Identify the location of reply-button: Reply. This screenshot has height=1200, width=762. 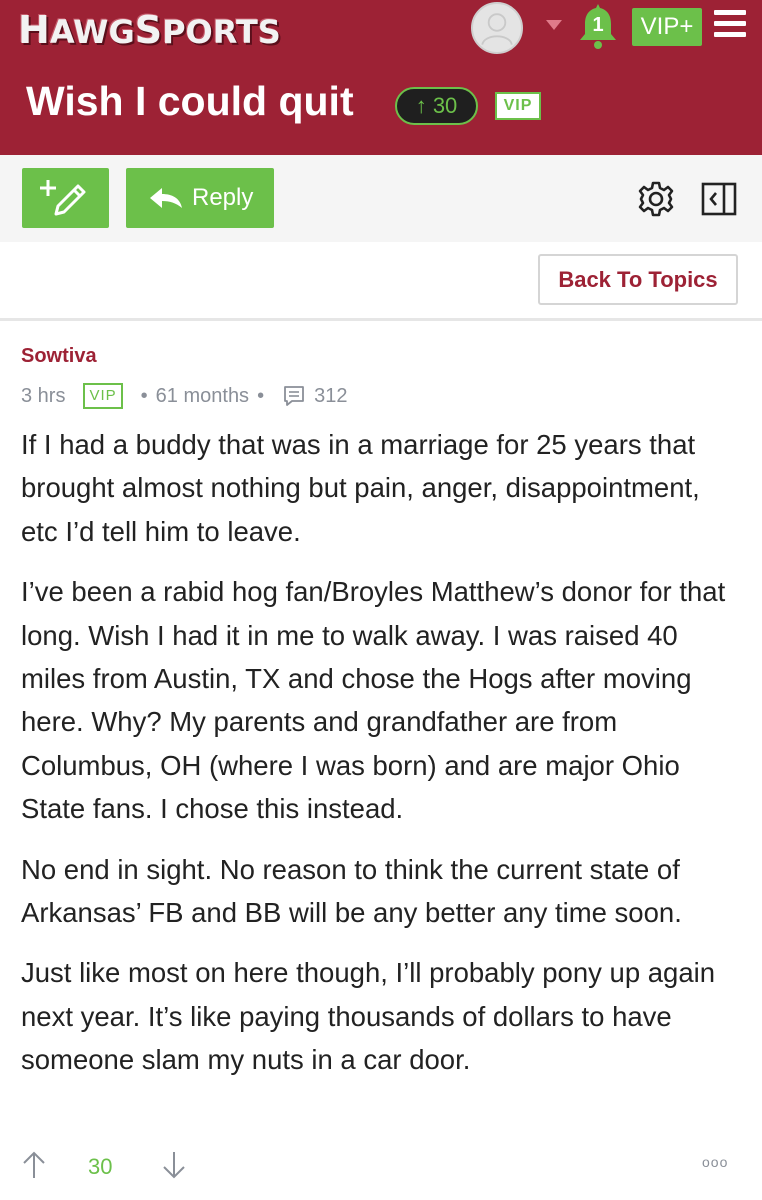
(200, 198).